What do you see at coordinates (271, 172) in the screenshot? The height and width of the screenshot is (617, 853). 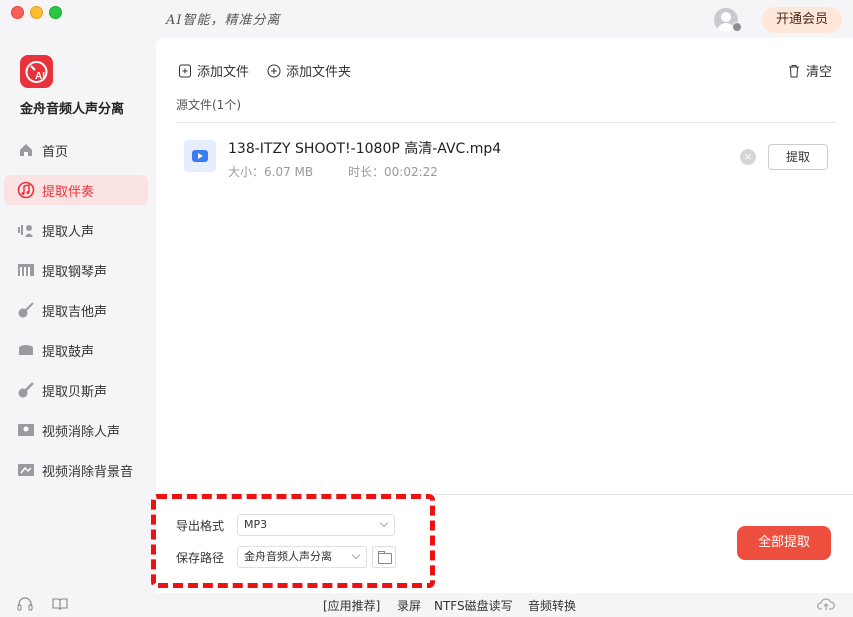 I see `file-size: 大小：6.07 MB` at bounding box center [271, 172].